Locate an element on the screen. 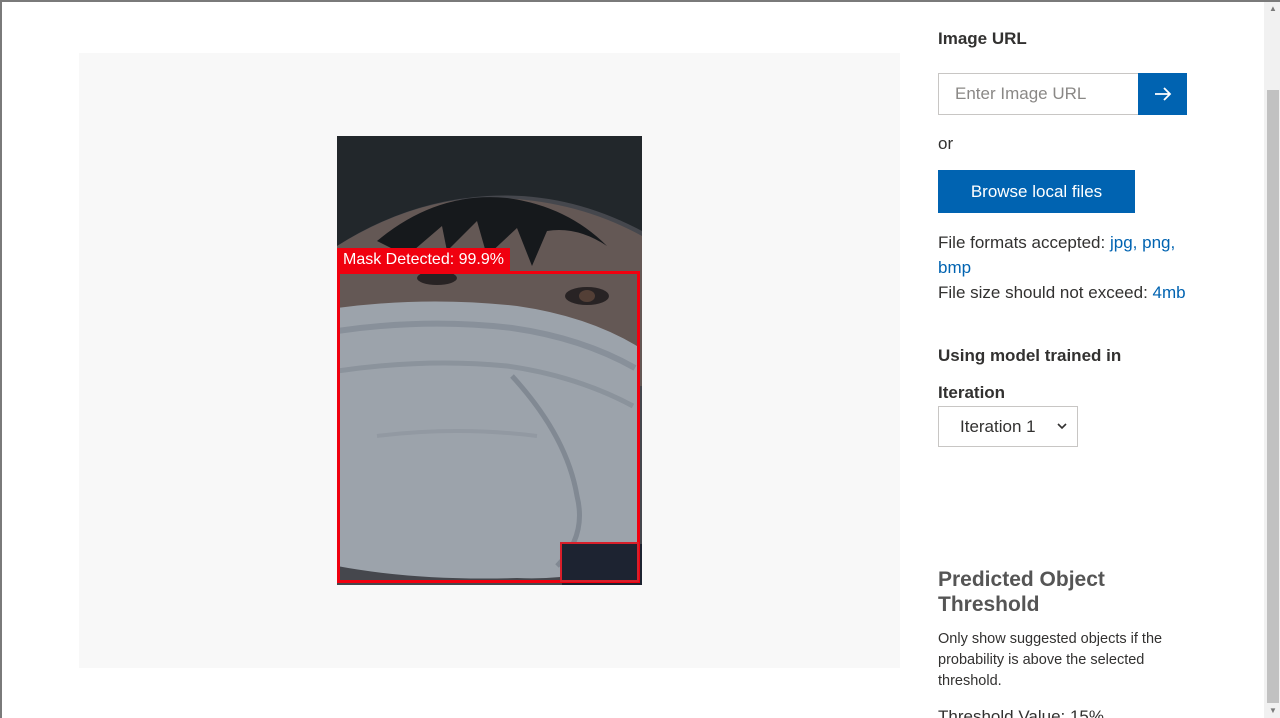  secondary-bounding-box is located at coordinates (599, 562).